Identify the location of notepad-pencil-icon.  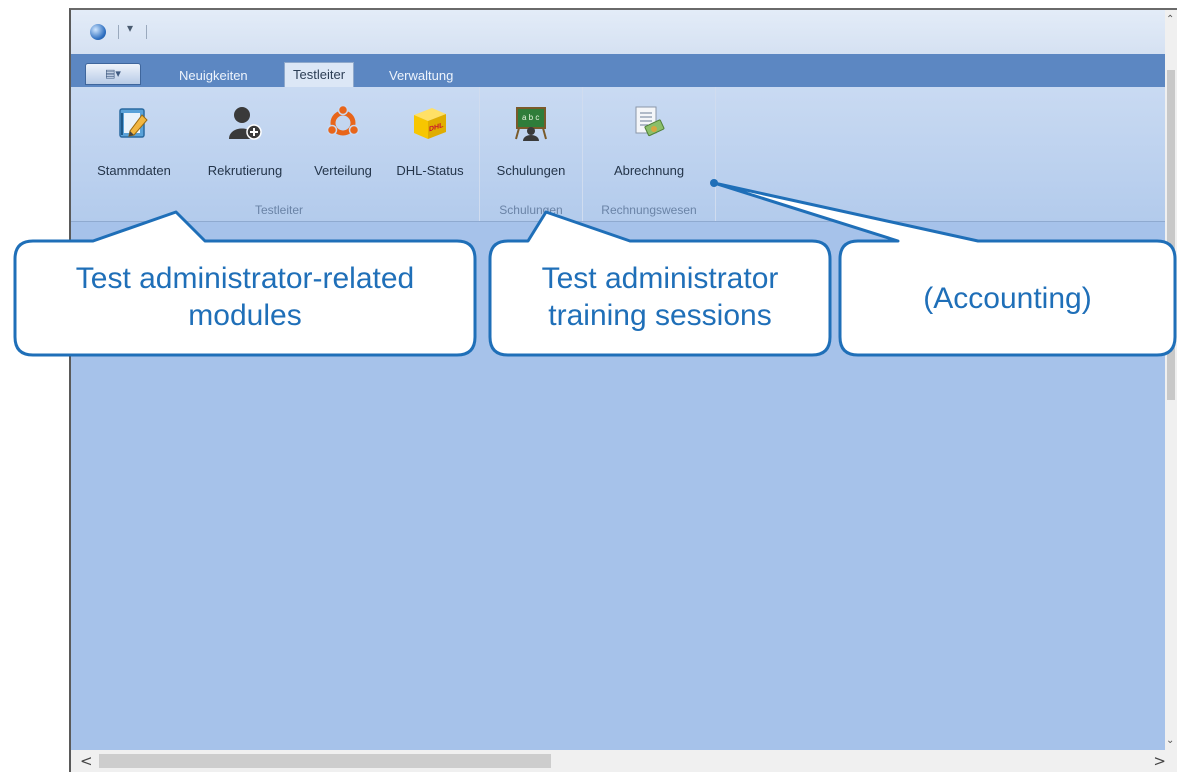
(134, 123).